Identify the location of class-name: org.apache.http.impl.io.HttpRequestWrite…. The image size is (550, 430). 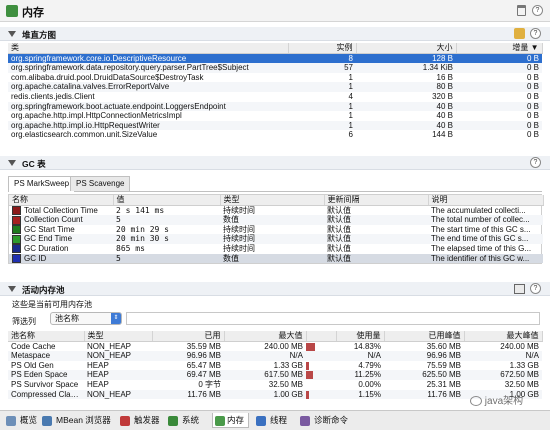
(148, 125).